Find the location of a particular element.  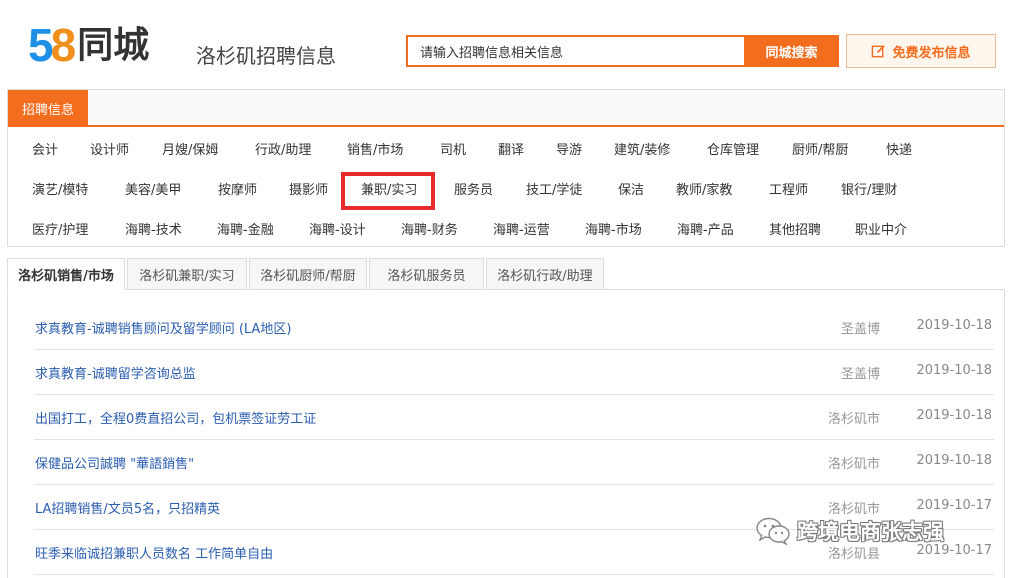

category-link: 银行/理财 is located at coordinates (869, 188).